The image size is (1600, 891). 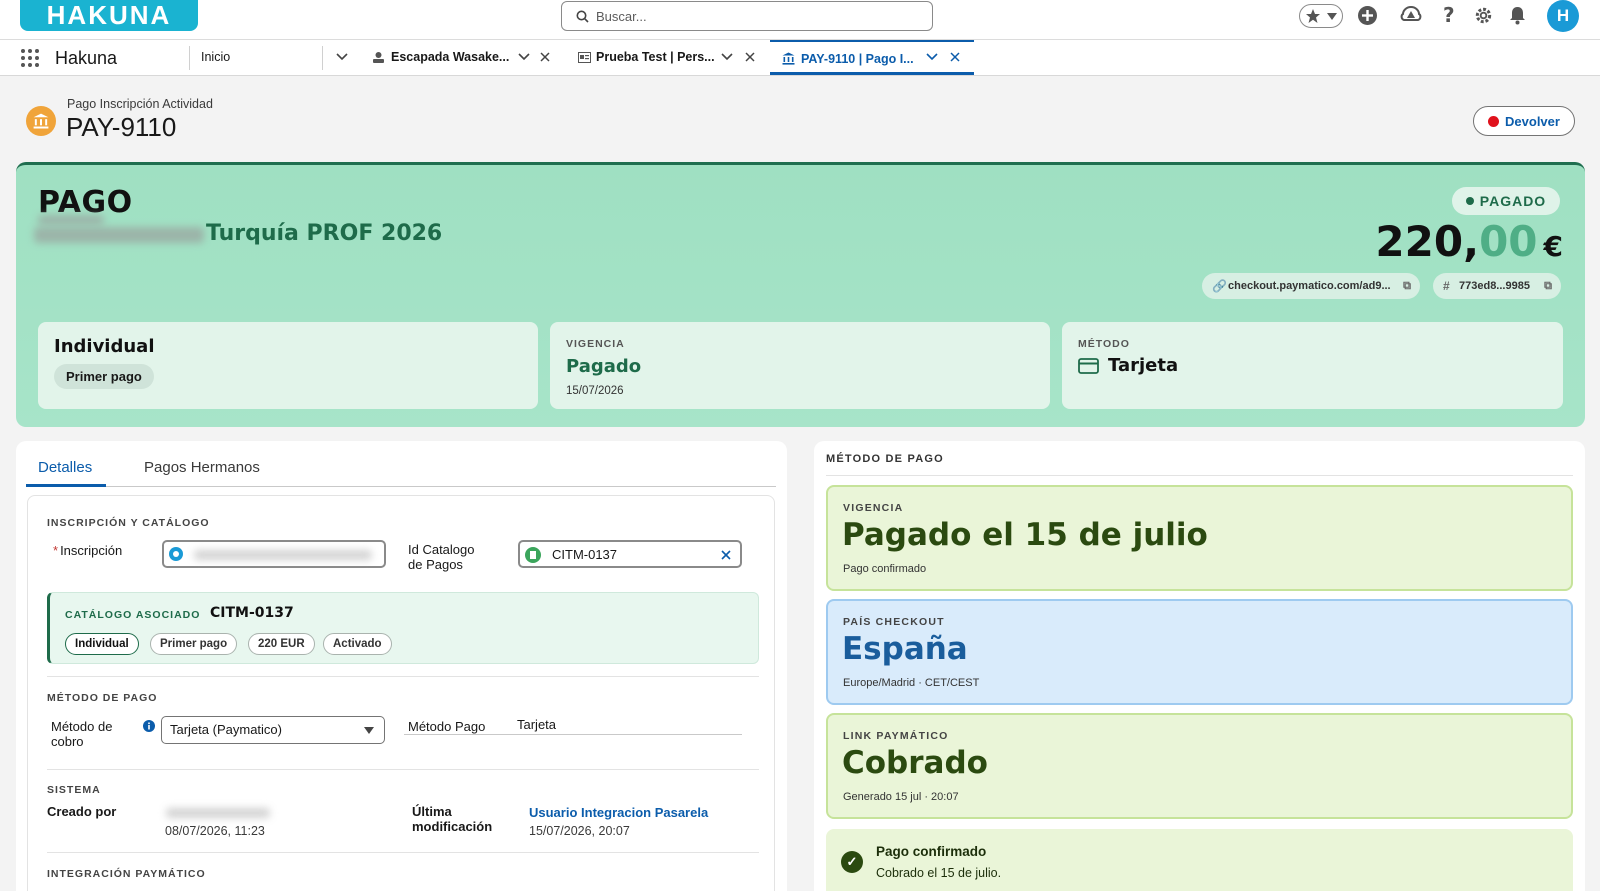 What do you see at coordinates (403, 769) in the screenshot?
I see `divider` at bounding box center [403, 769].